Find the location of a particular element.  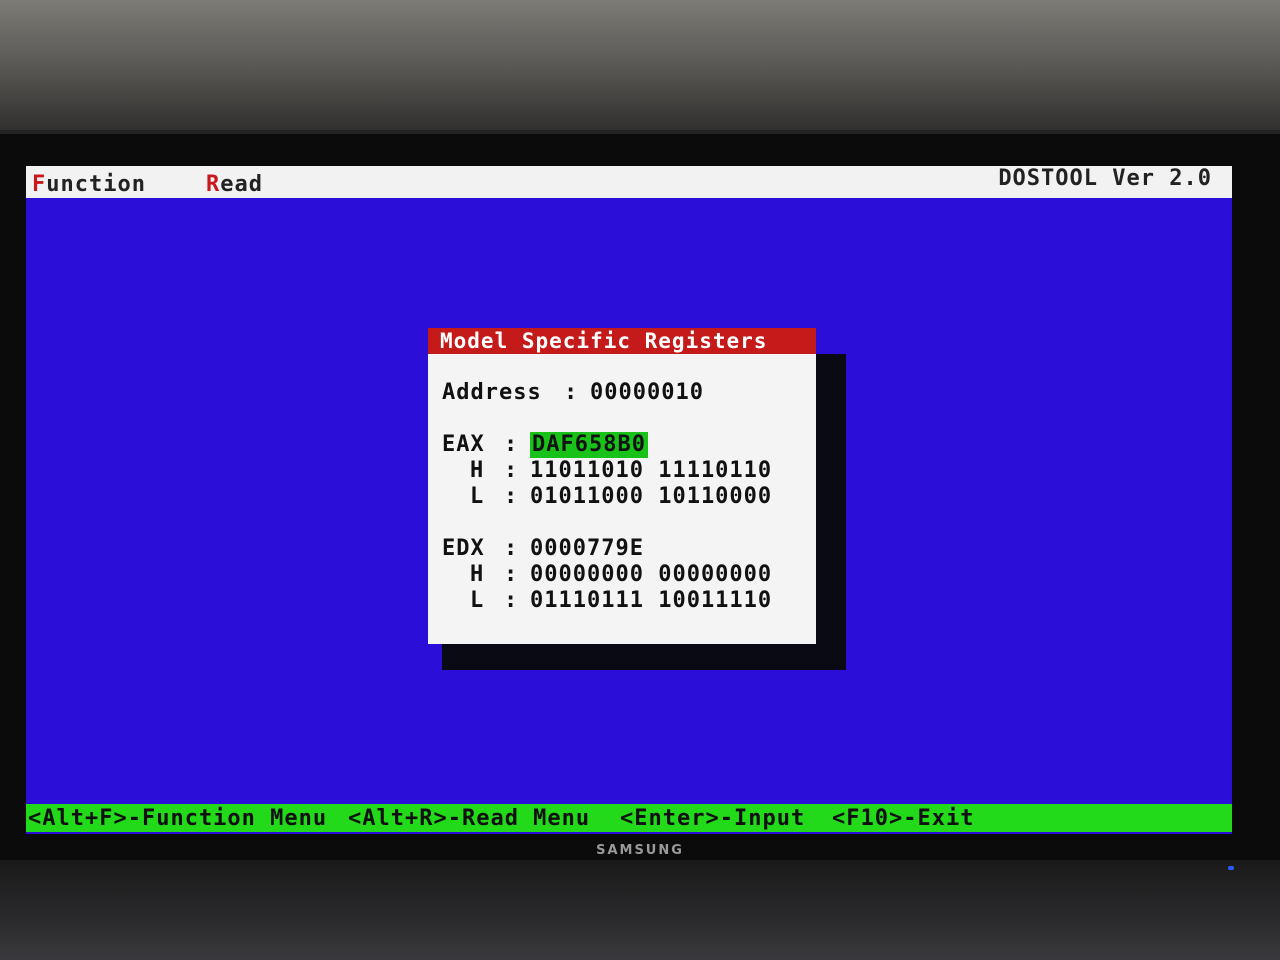

edx-label: EDX is located at coordinates (463, 548).